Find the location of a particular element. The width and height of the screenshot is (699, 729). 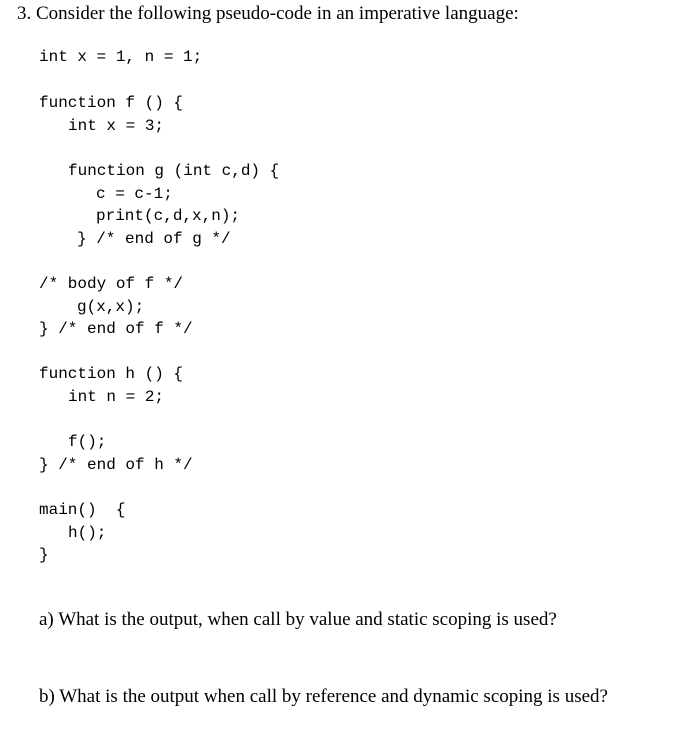

code-line: int n = 2; is located at coordinates (116, 397).